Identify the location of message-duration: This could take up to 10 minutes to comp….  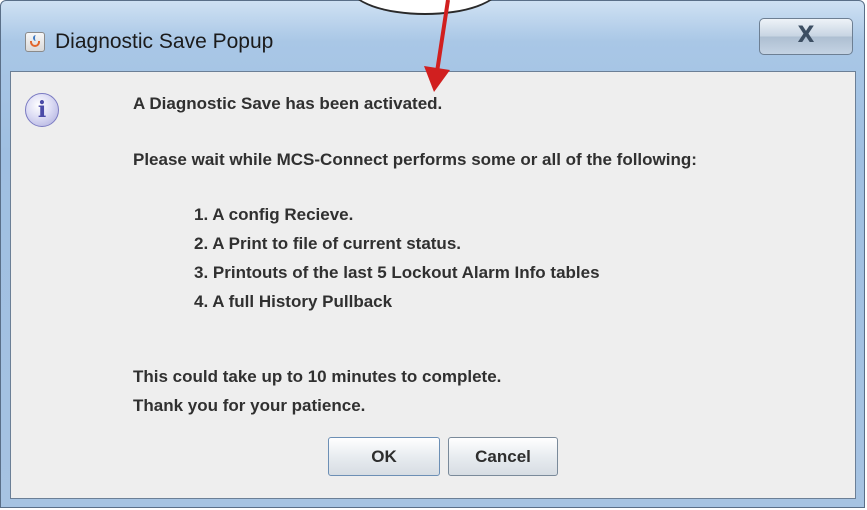
(317, 376).